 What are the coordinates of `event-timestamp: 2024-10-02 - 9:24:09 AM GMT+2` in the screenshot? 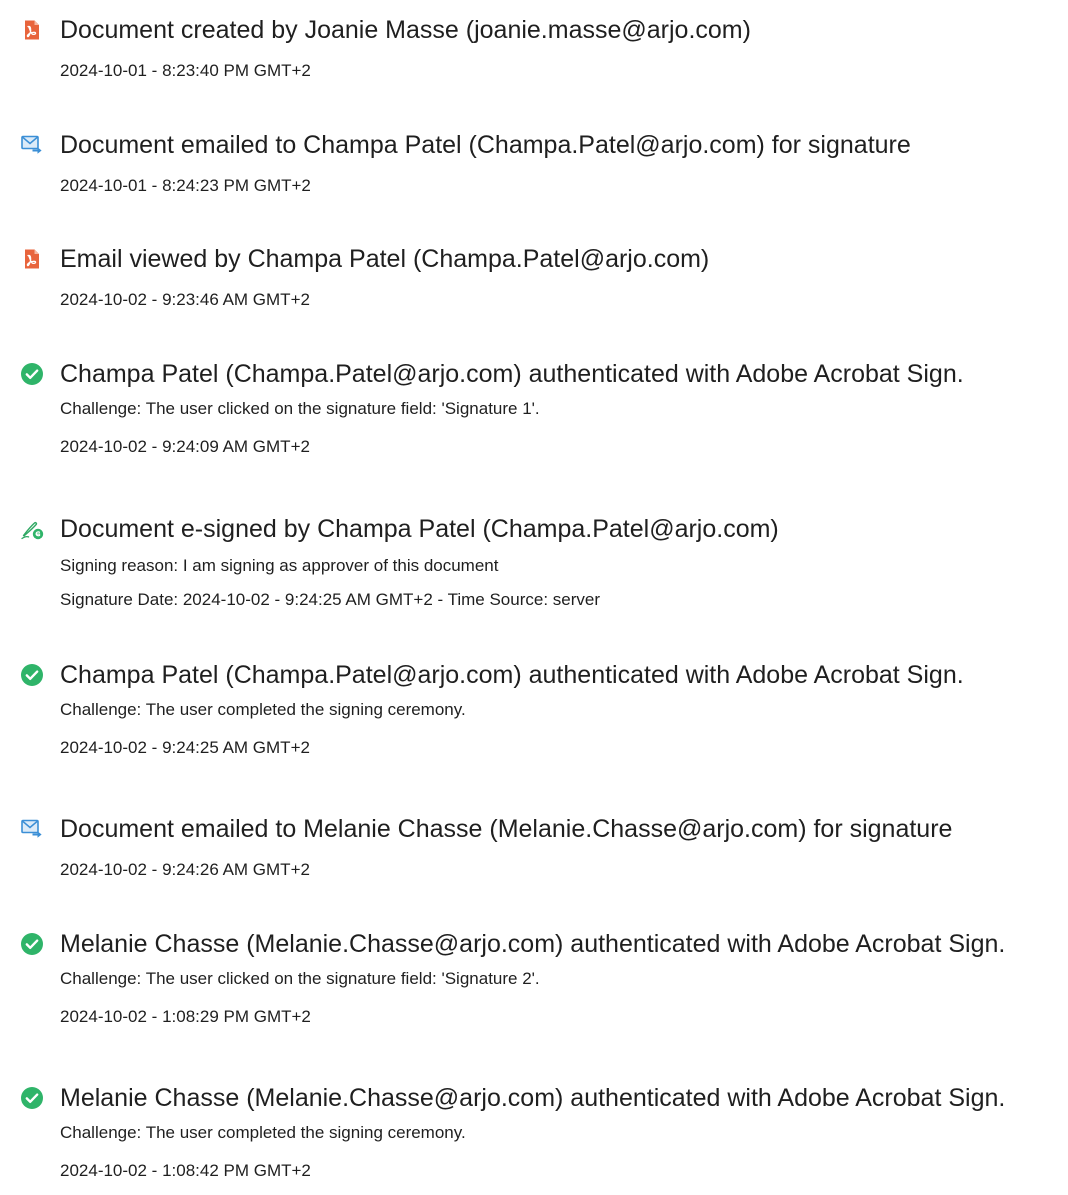 It's located at (185, 446).